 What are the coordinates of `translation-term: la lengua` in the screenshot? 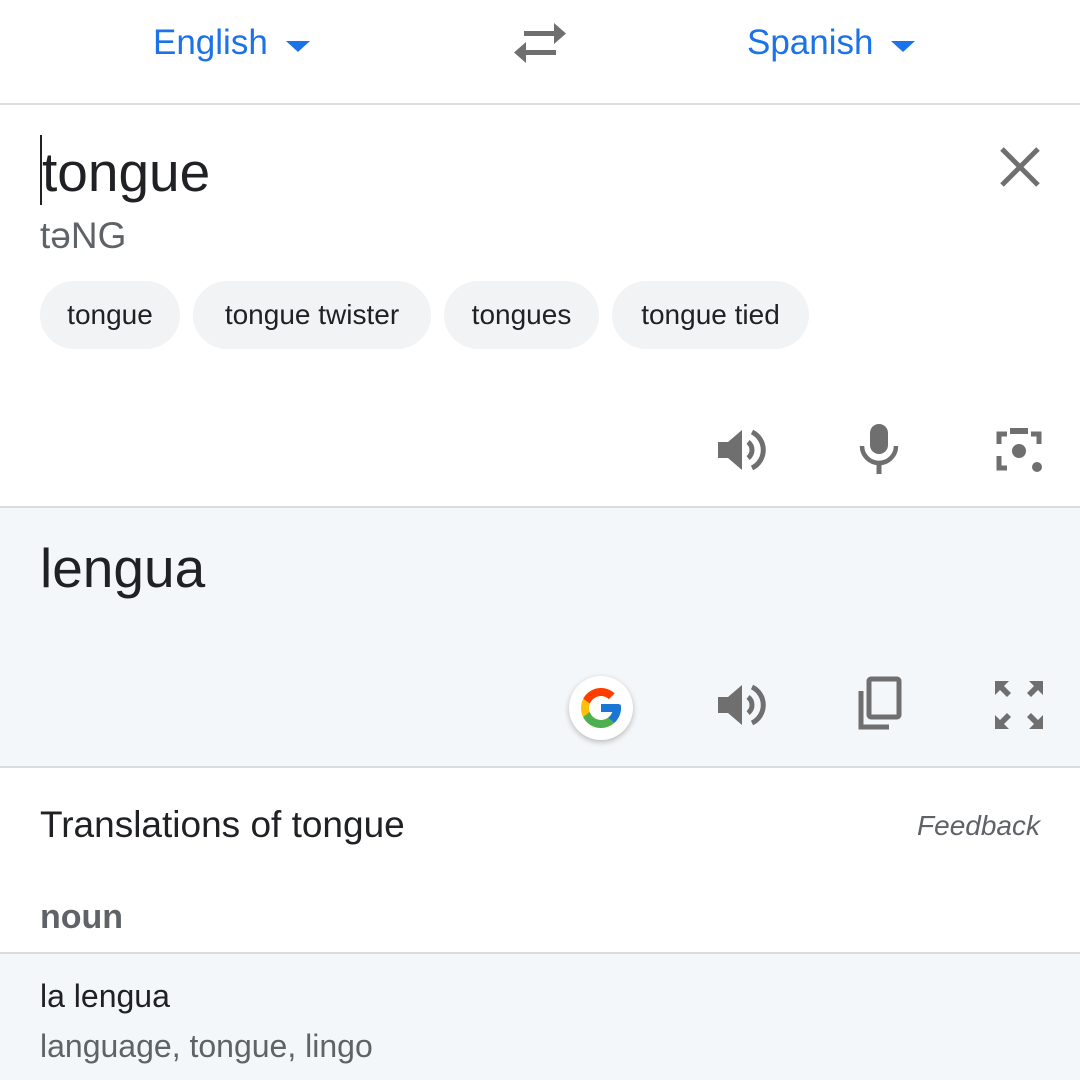 It's located at (105, 996).